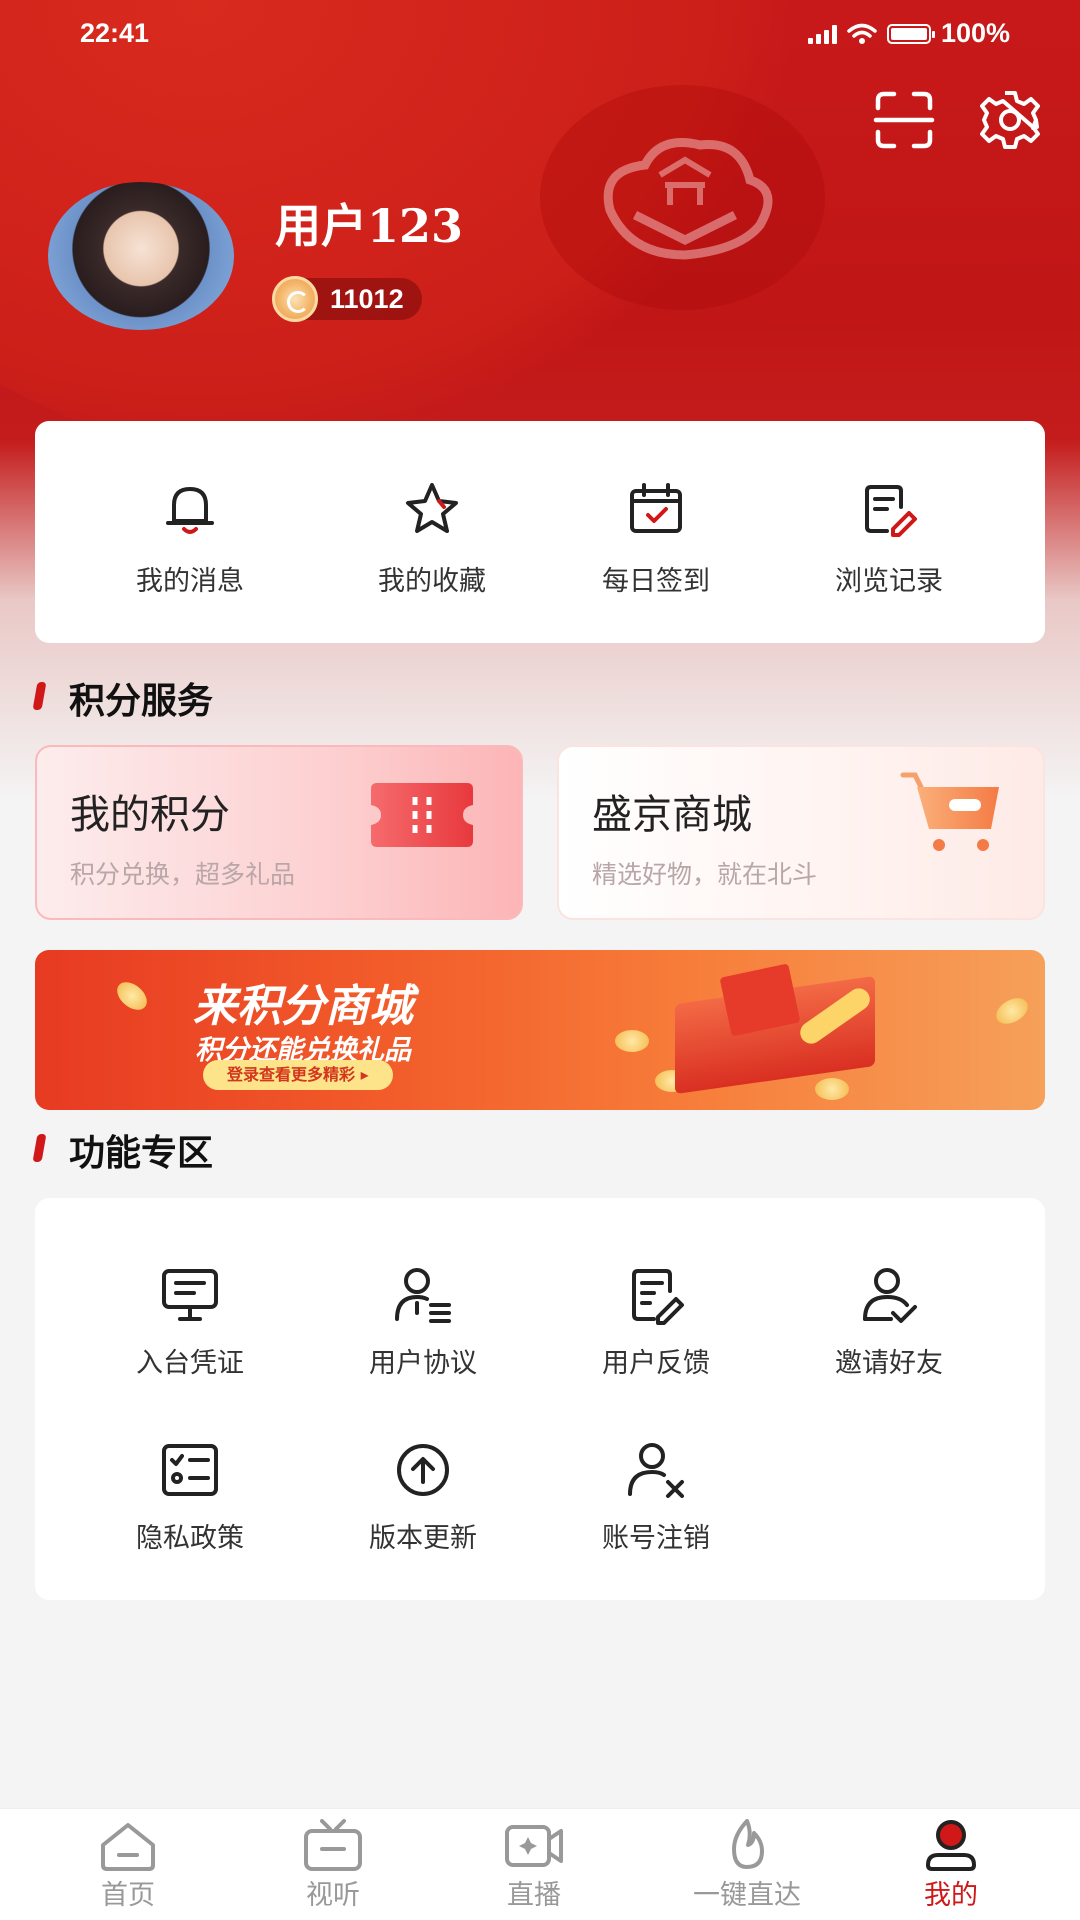 The width and height of the screenshot is (1080, 1920). Describe the element at coordinates (949, 811) in the screenshot. I see `shopping-cart-icon` at that location.